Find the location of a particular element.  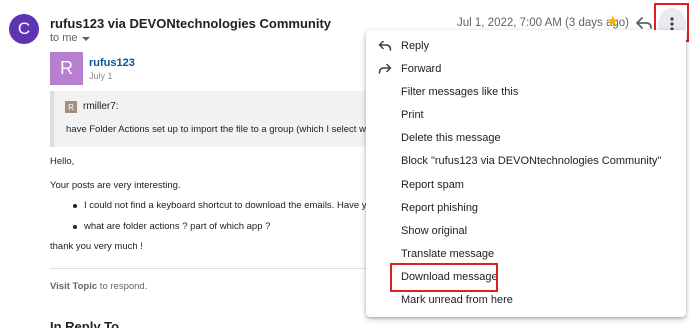

quote-username: rmiller7: is located at coordinates (101, 106).